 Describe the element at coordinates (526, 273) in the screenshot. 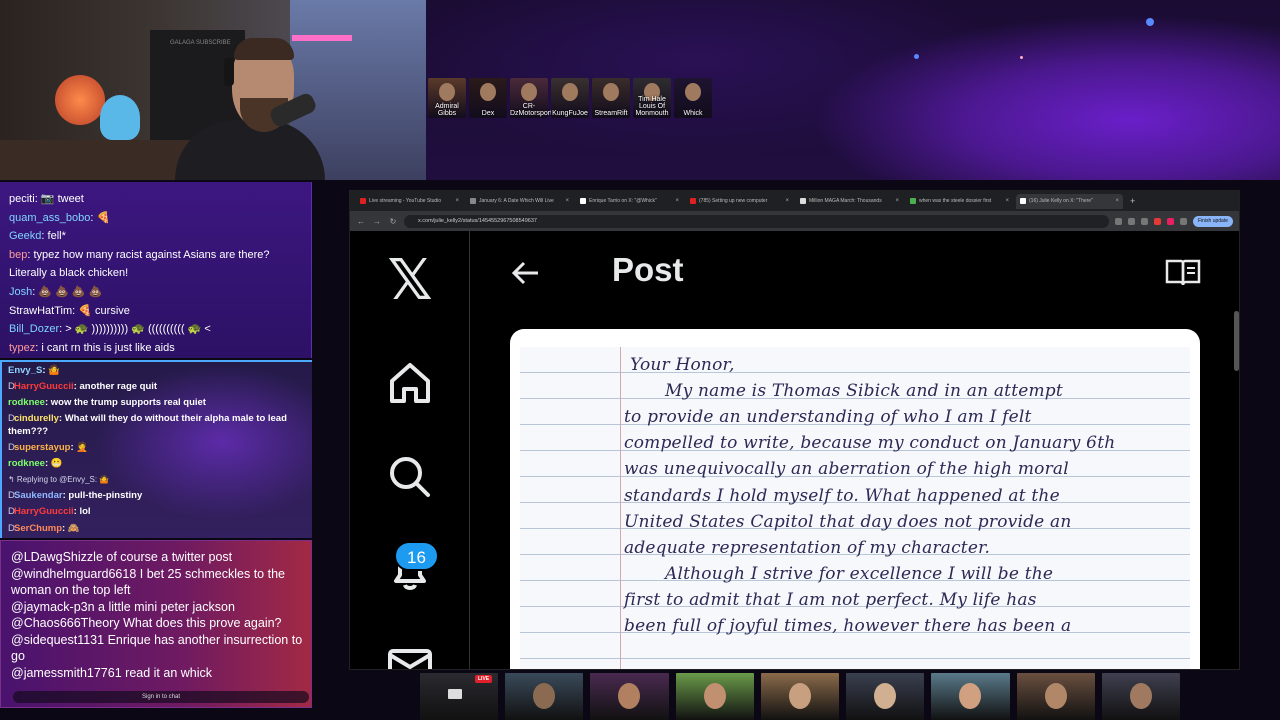

I see `back-arrow-icon` at that location.